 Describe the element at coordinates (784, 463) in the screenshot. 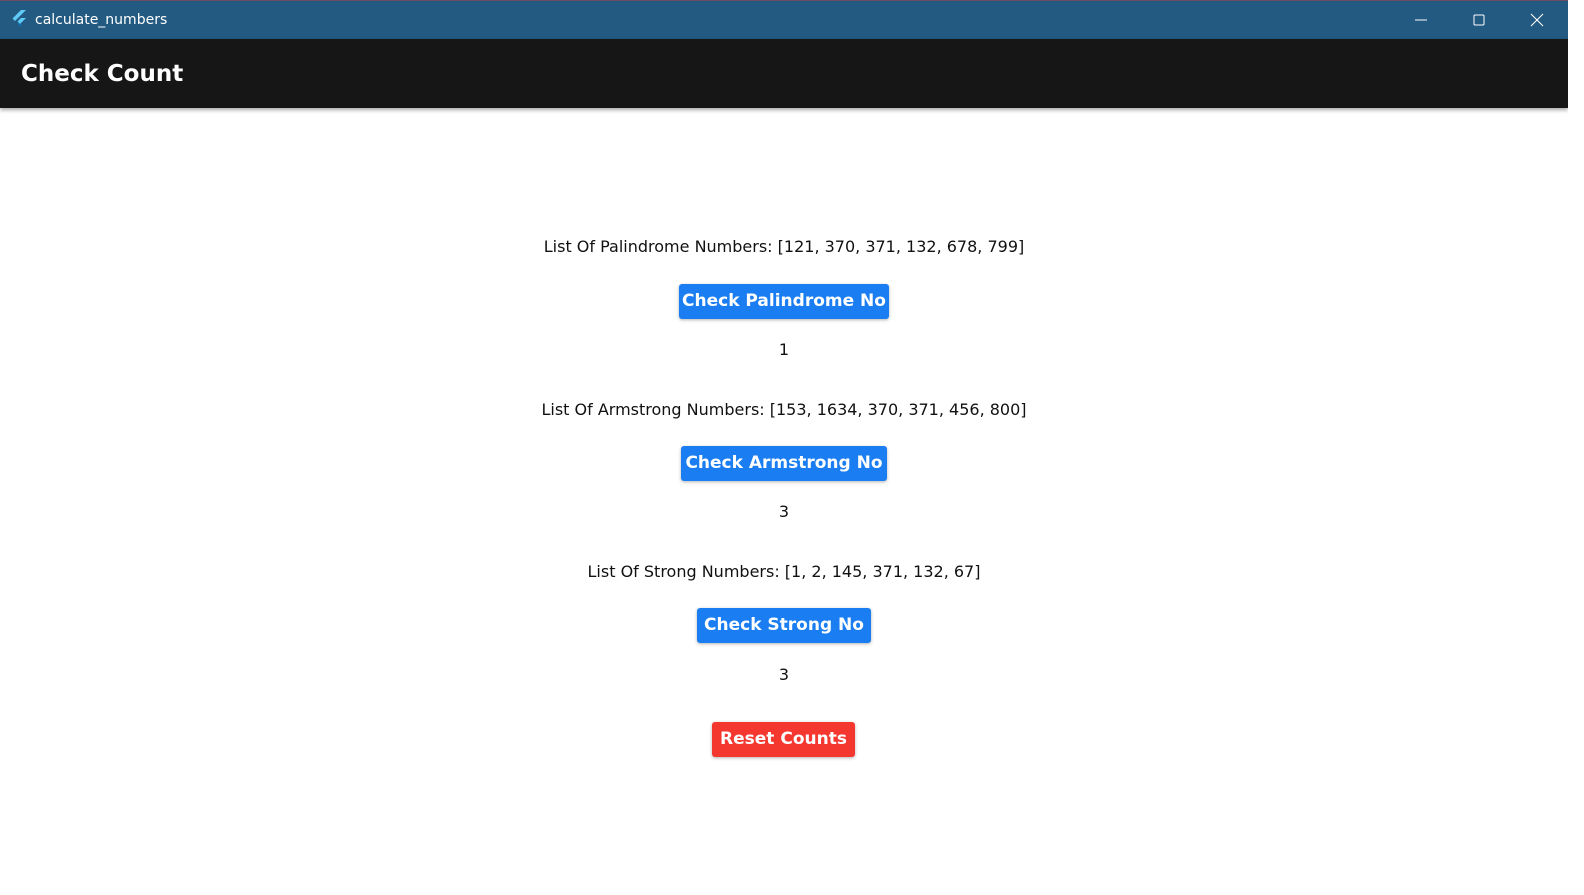

I see `check-armstrong-button: Check Armstrong No` at that location.